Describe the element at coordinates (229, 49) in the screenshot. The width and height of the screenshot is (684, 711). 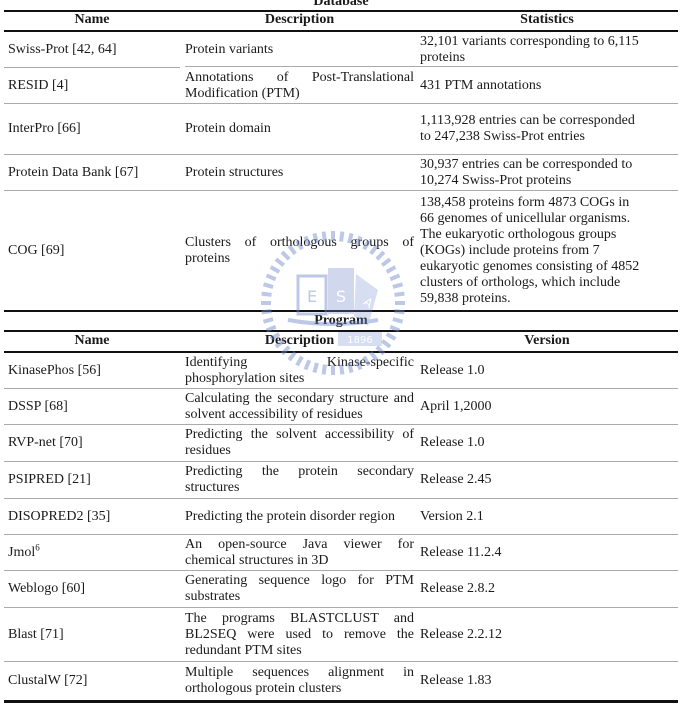
I see `db-description: Protein variants` at that location.